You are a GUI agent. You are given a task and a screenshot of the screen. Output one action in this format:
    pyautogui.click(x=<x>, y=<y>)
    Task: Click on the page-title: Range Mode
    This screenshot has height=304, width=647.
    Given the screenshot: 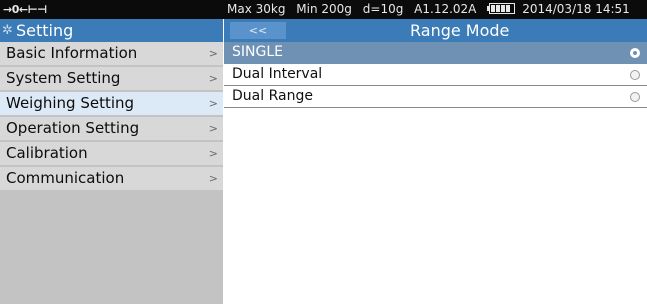 What is the action you would take?
    pyautogui.click(x=460, y=30)
    